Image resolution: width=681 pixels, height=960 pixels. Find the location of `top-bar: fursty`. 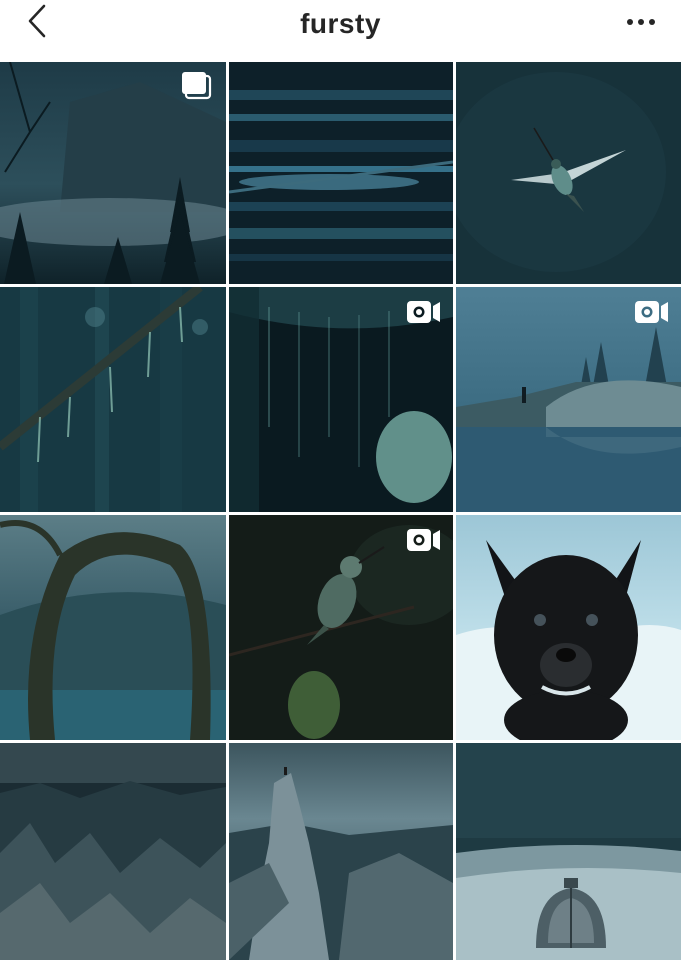

top-bar: fursty is located at coordinates (340, 31).